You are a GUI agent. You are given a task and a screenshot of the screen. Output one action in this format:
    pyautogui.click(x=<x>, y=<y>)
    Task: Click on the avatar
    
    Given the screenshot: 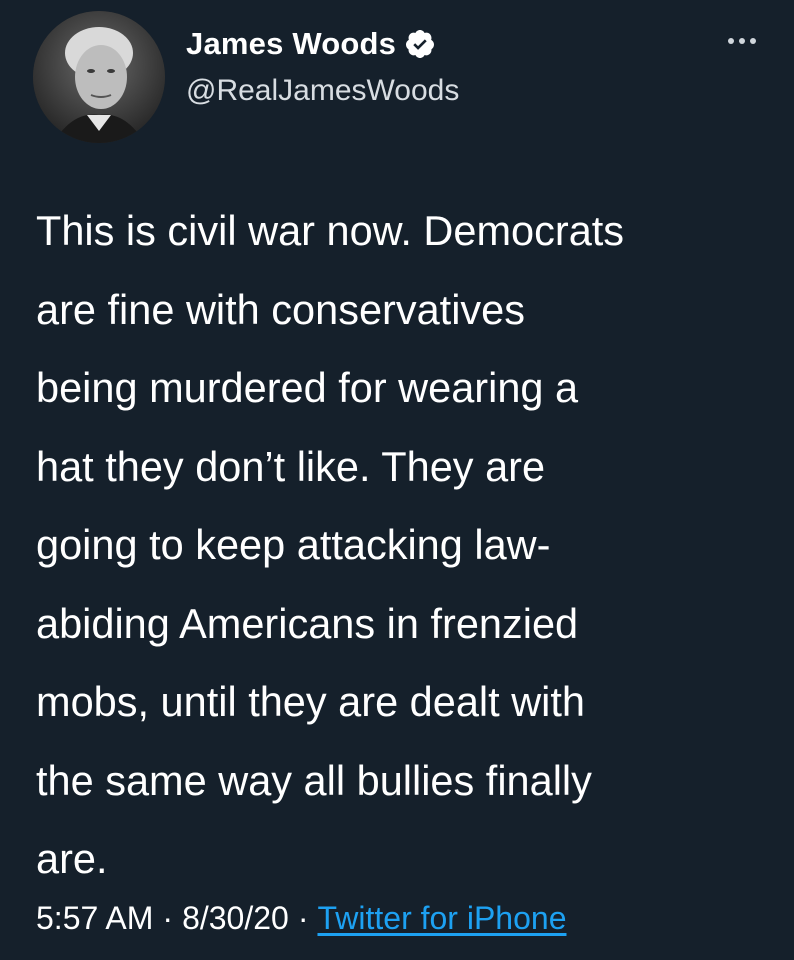 What is the action you would take?
    pyautogui.click(x=99, y=77)
    